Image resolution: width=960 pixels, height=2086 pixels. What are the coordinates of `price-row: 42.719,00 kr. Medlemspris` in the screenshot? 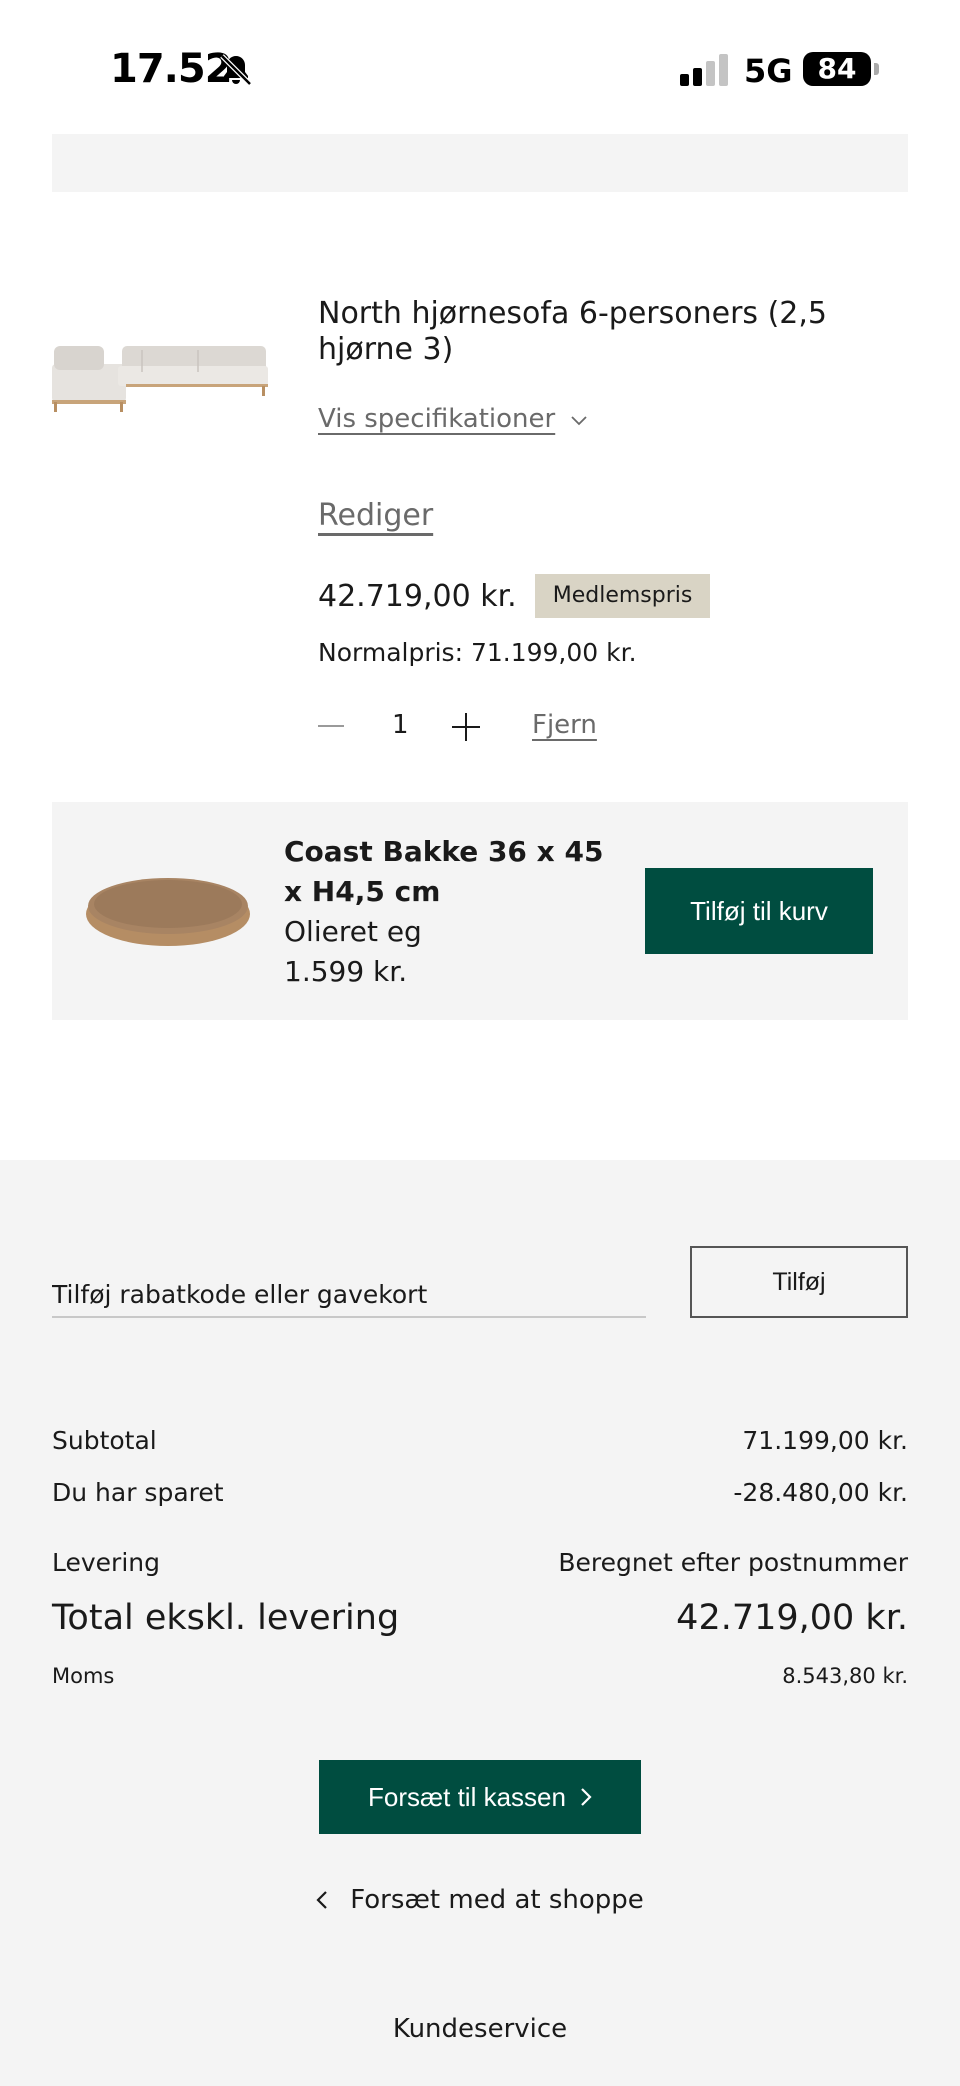 It's located at (514, 596).